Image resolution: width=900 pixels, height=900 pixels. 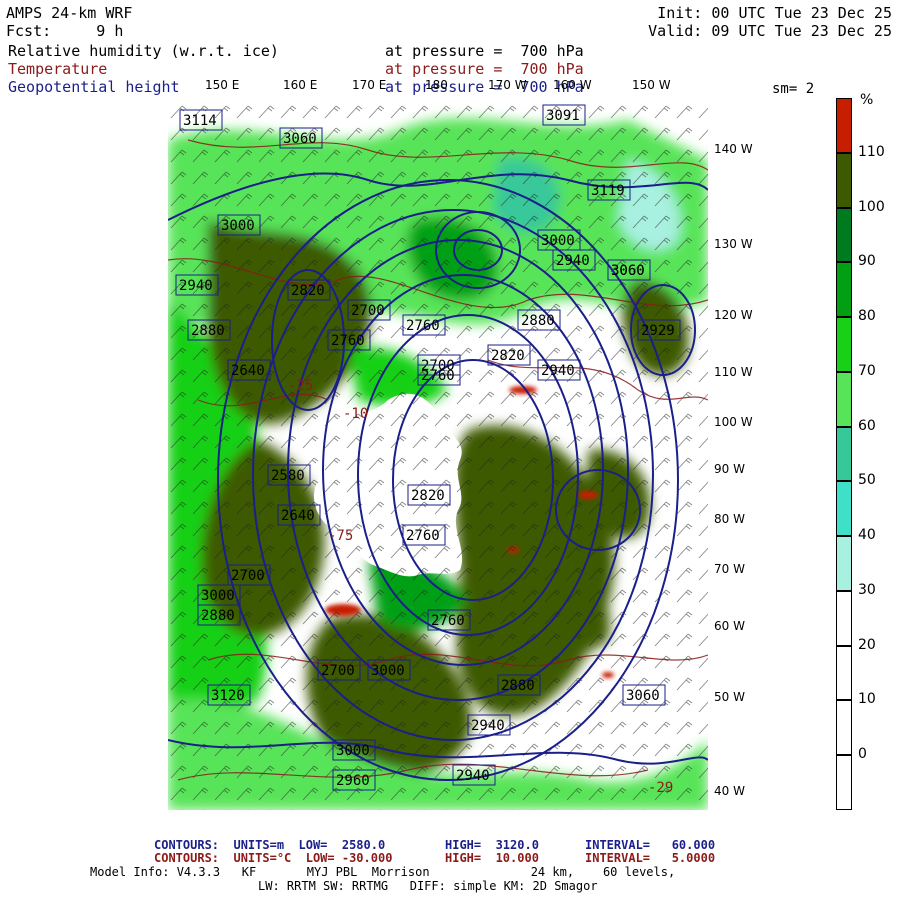 I want to click on field-label-height: Geopotential height, so click(x=94, y=87).